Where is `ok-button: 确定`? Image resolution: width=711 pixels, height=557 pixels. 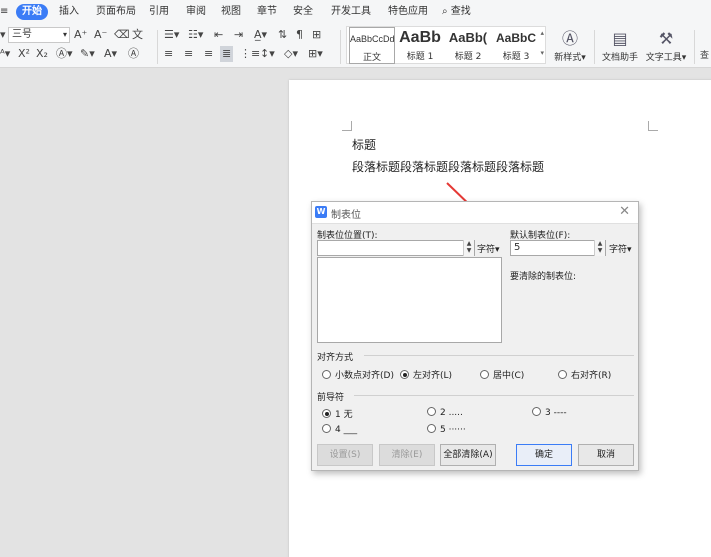
ok-button: 确定 is located at coordinates (544, 455).